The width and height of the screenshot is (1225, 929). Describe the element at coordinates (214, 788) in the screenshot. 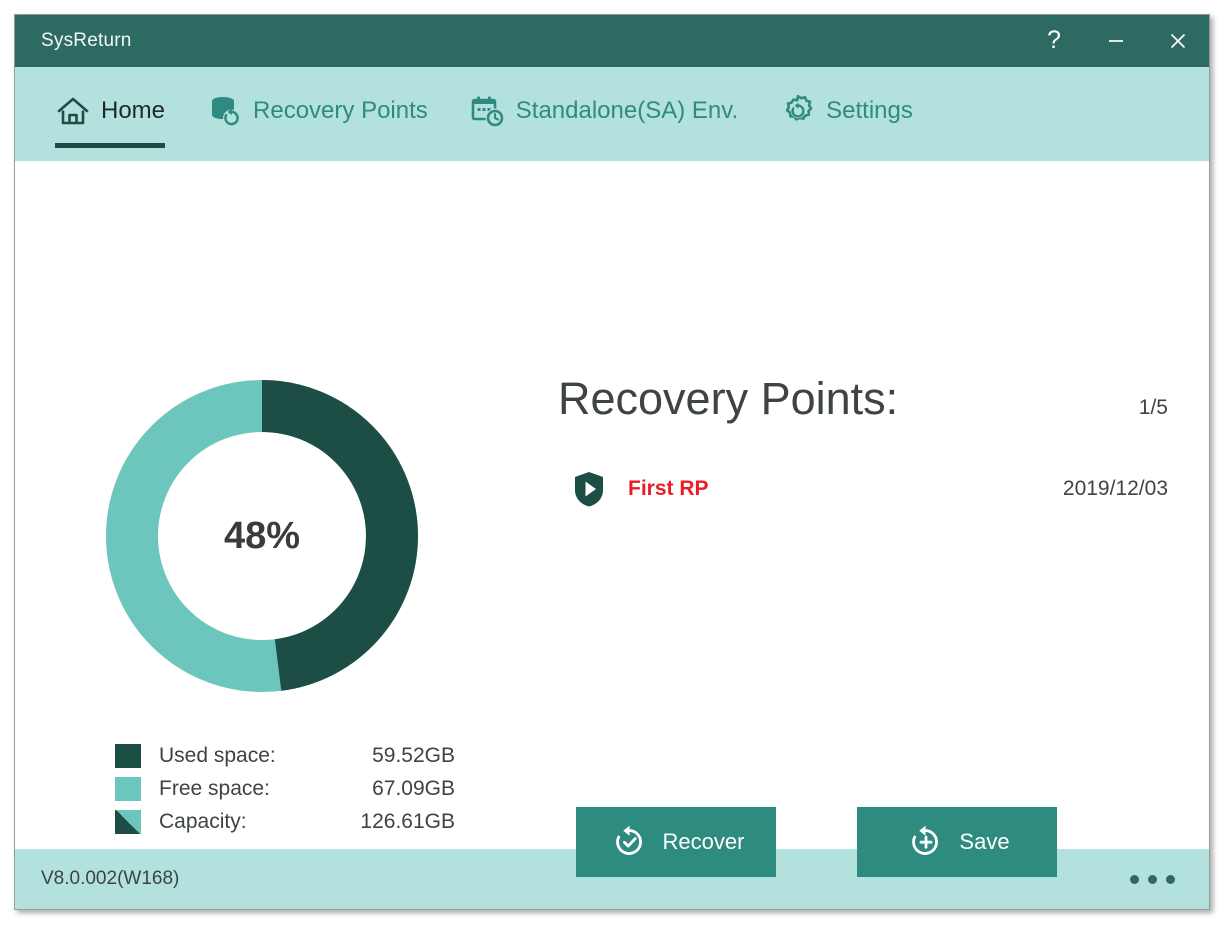

I see `legend-label-free: Free space:` at that location.